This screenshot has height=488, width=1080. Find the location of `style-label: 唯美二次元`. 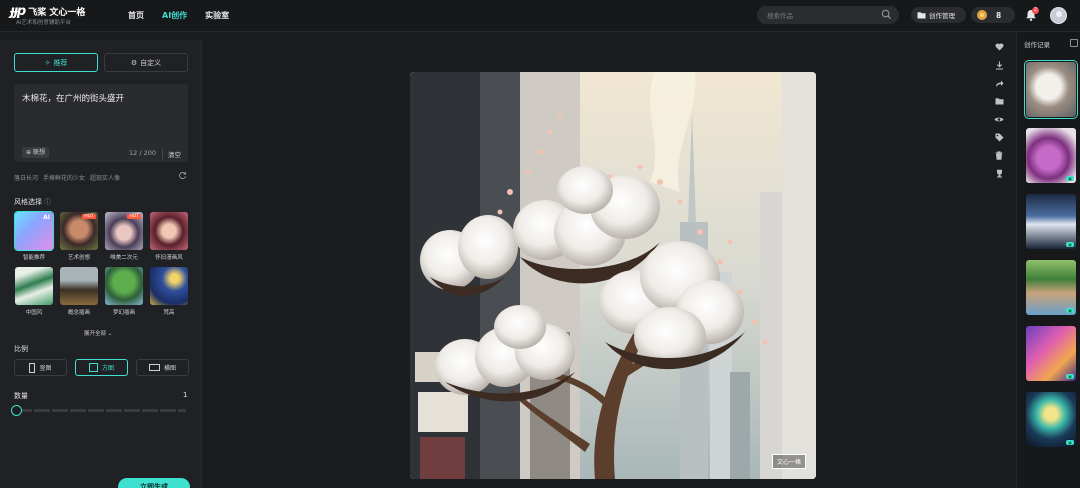

style-label: 唯美二次元 is located at coordinates (124, 258).